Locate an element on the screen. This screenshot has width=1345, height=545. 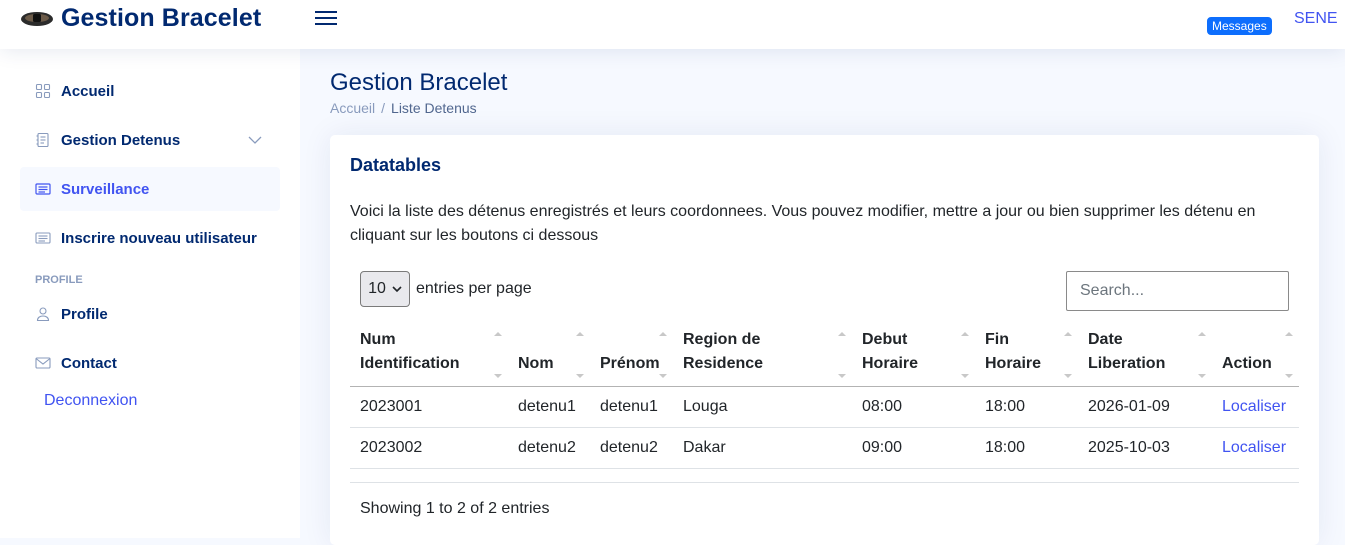
cell-date-liberation: 2026-01-09 is located at coordinates (1145, 407).